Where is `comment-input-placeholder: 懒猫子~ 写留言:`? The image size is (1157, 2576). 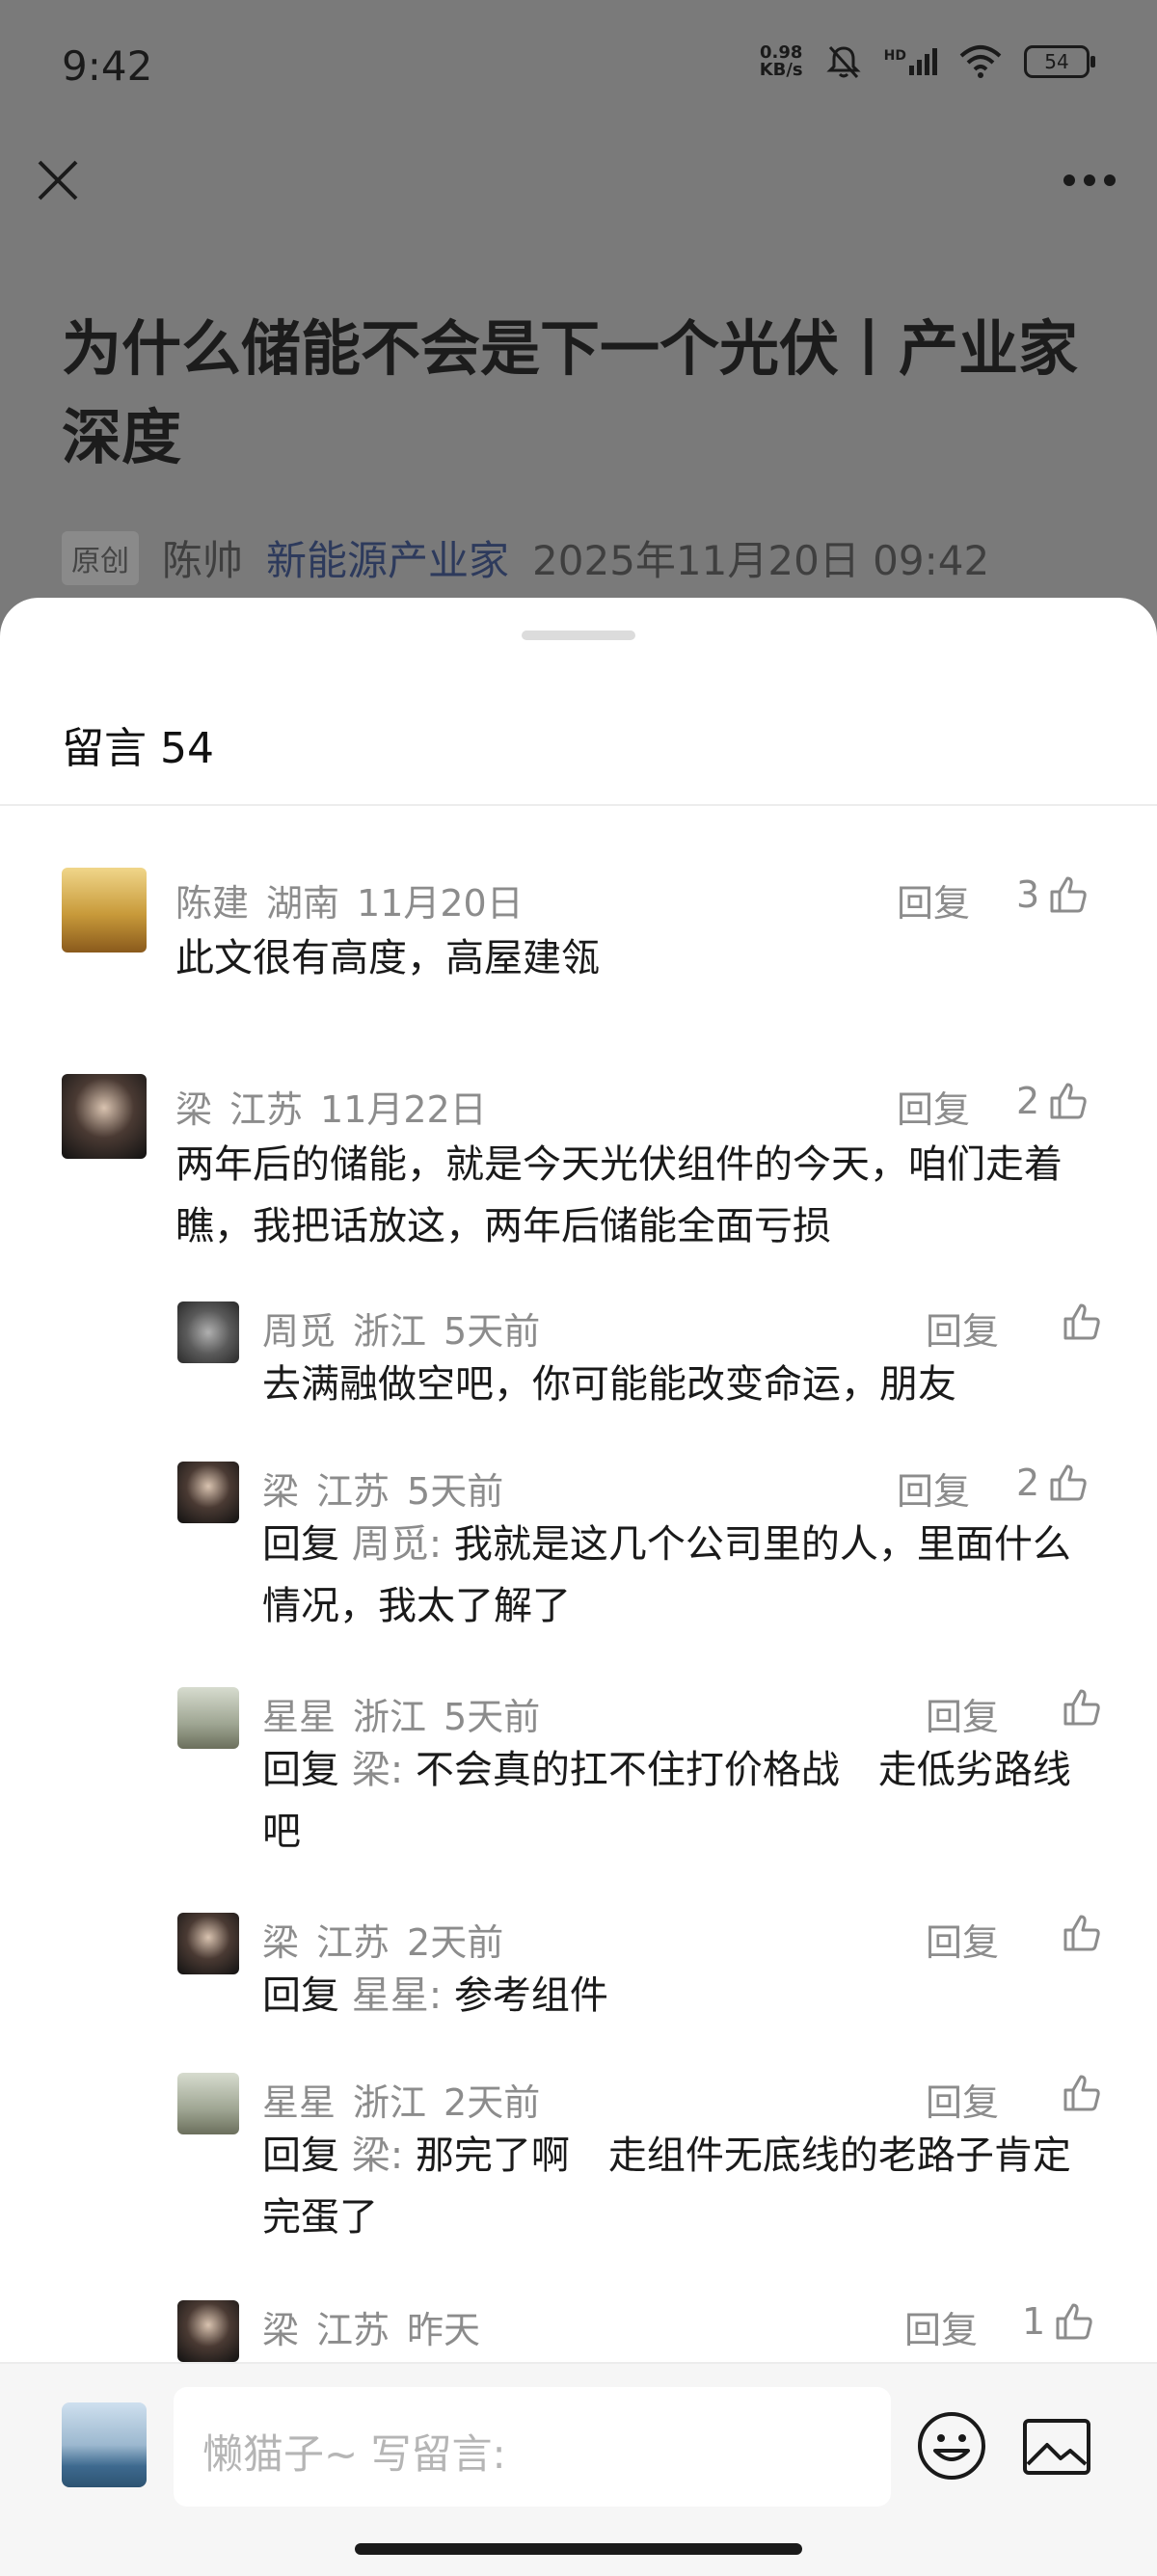
comment-input-placeholder: 懒猫子~ 写留言: is located at coordinates (354, 2454).